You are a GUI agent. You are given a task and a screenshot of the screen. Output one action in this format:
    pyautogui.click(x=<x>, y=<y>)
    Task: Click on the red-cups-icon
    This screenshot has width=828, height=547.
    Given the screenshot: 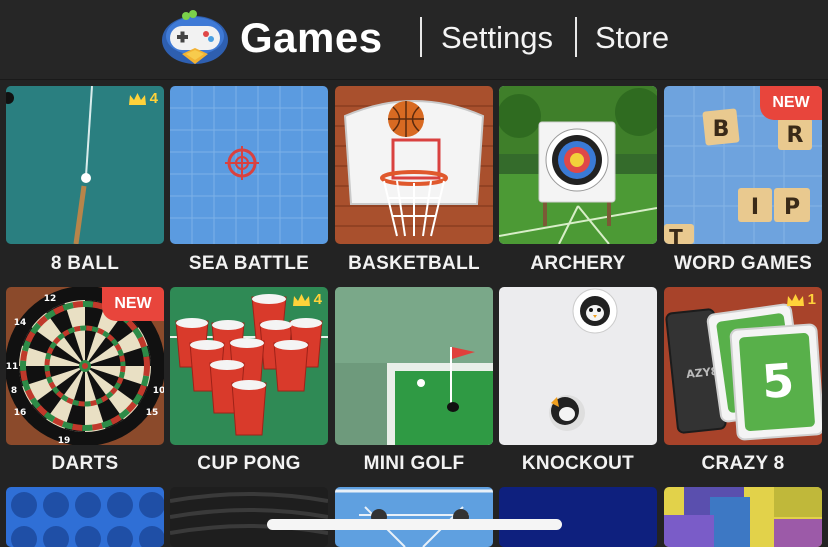 What is the action you would take?
    pyautogui.click(x=249, y=366)
    